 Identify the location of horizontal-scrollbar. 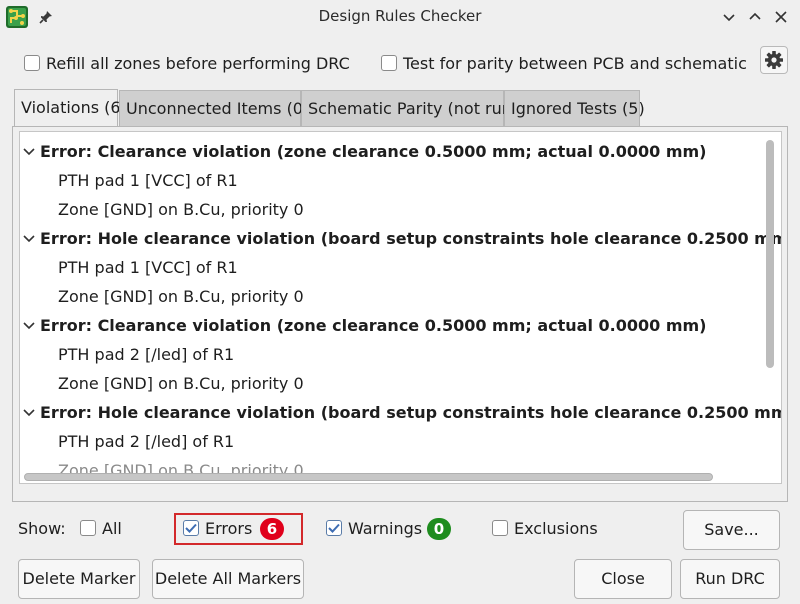
(368, 477).